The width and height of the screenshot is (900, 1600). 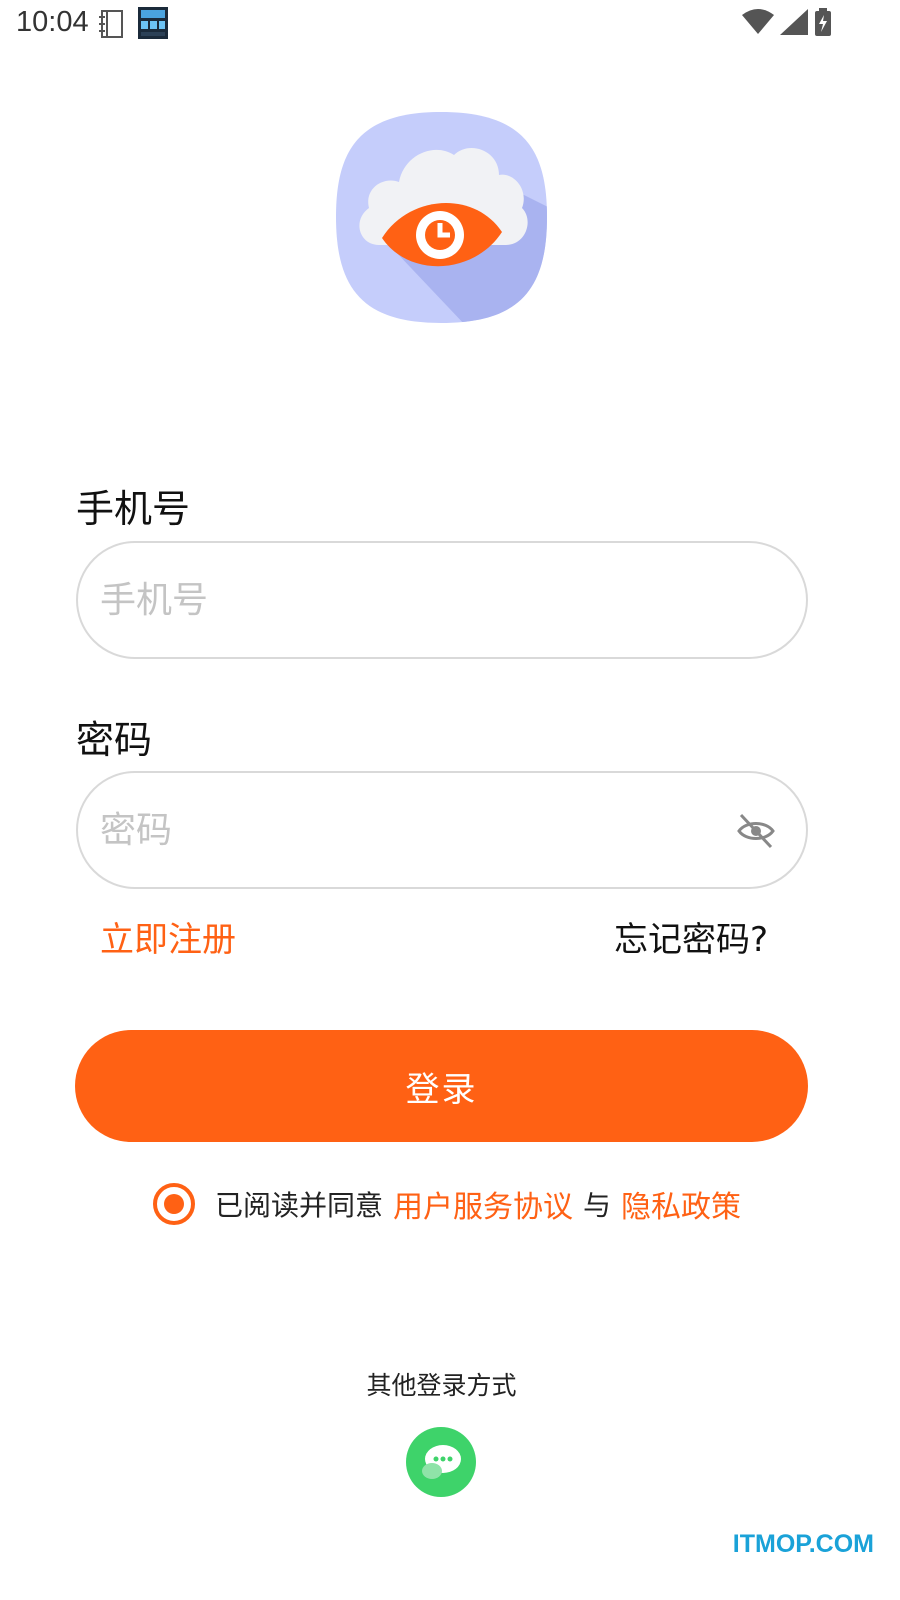 I want to click on wechat-icon, so click(x=441, y=1462).